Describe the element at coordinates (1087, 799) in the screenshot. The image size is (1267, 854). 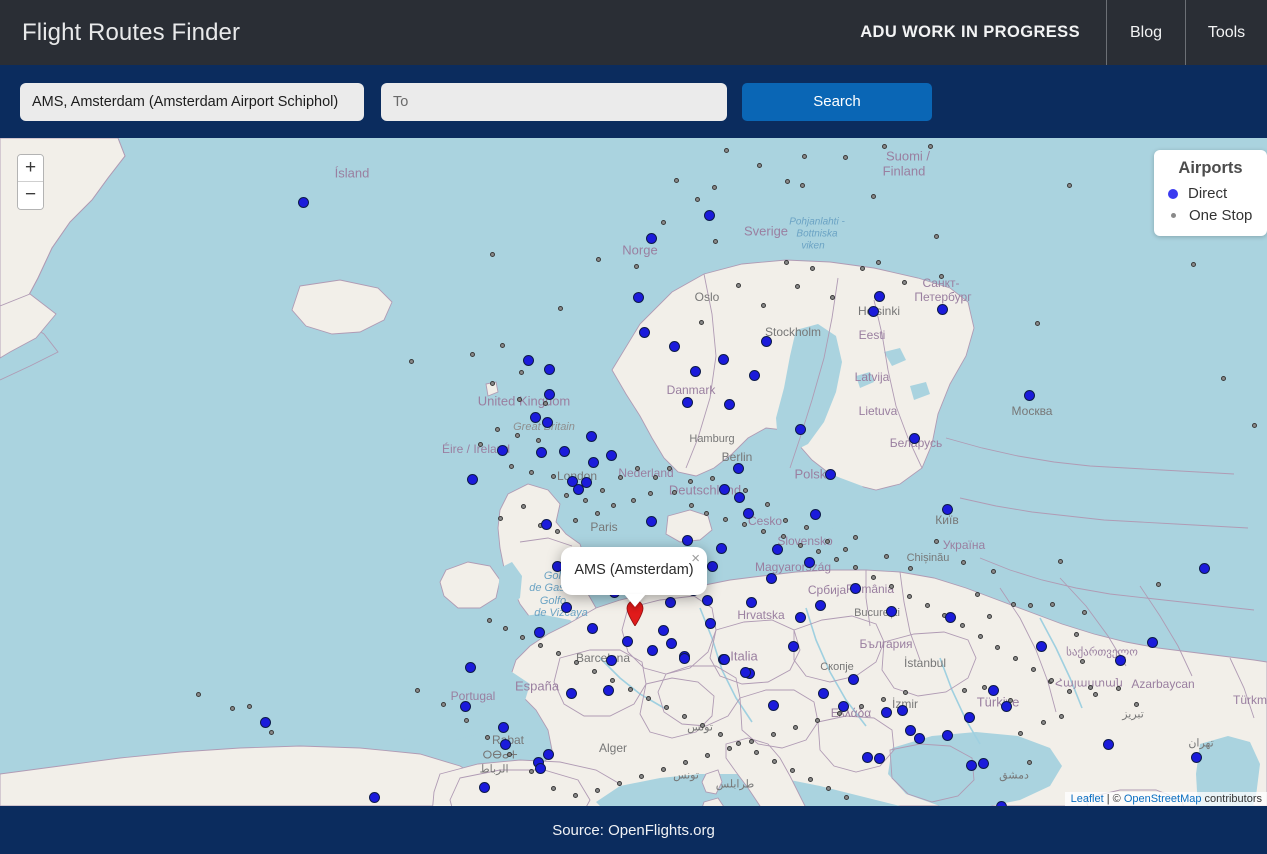
I see `leaflet-link: Leaflet` at that location.